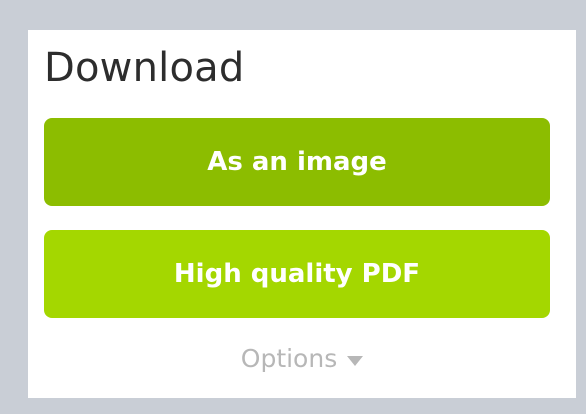 The height and width of the screenshot is (414, 586). I want to click on options-dropdown: Options, so click(302, 358).